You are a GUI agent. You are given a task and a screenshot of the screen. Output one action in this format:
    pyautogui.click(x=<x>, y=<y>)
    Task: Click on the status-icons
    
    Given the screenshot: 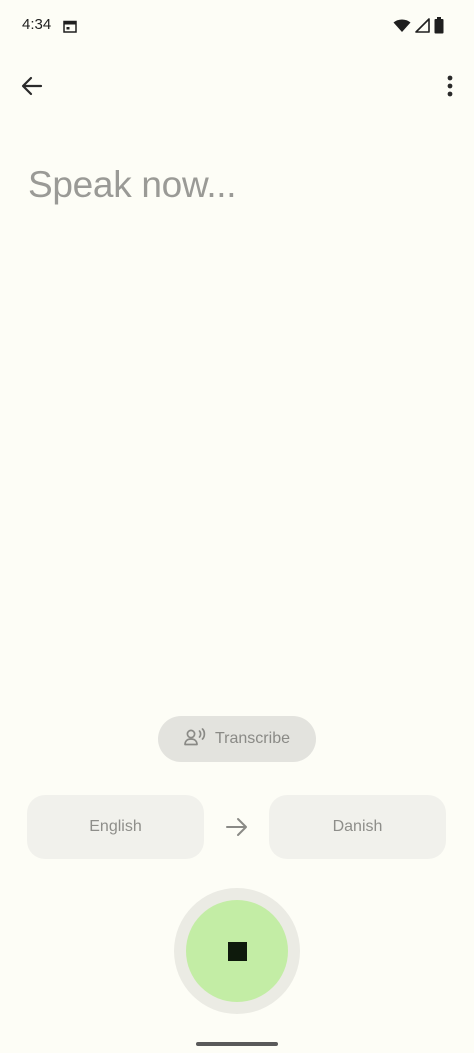 What is the action you would take?
    pyautogui.click(x=418, y=28)
    